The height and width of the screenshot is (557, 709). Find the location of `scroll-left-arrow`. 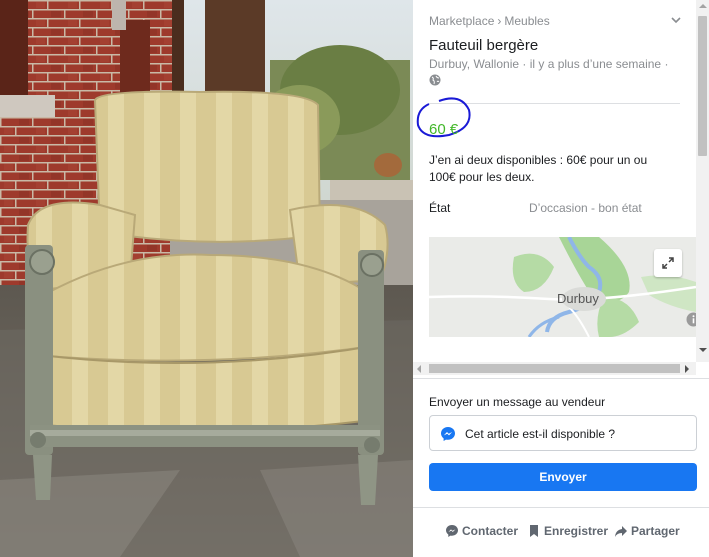

scroll-left-arrow is located at coordinates (419, 369).